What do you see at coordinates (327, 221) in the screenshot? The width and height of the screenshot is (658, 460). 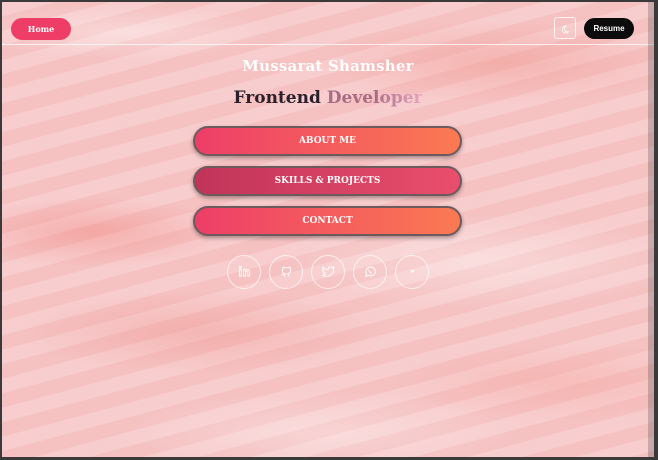 I see `contact-button: CONTACT` at bounding box center [327, 221].